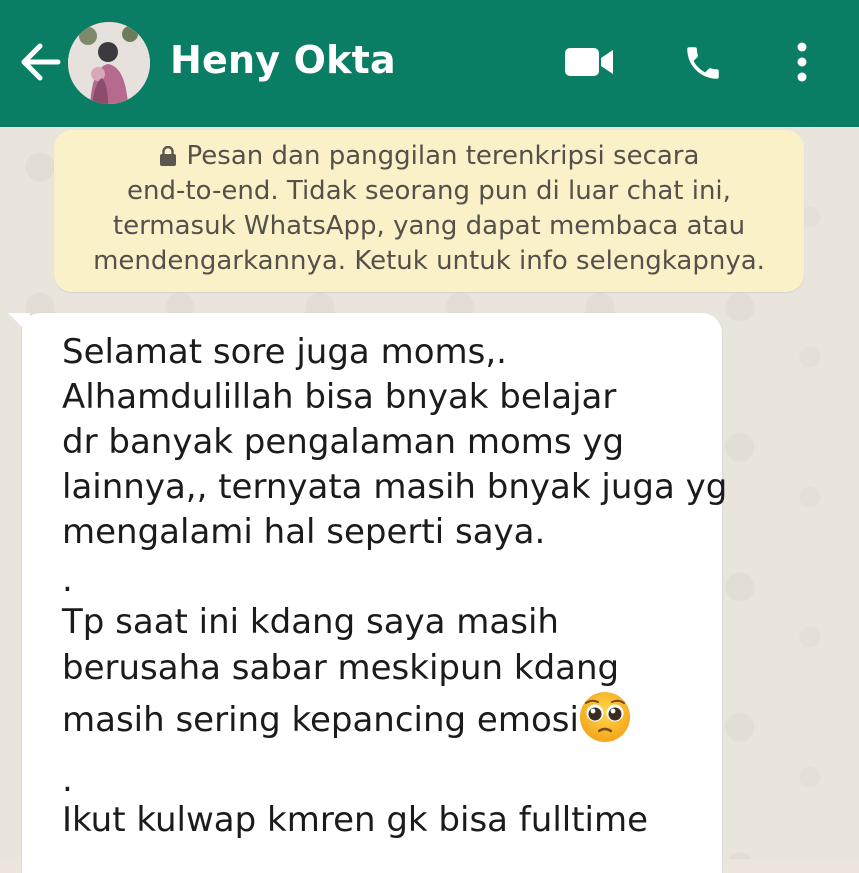 The width and height of the screenshot is (859, 873). I want to click on message-line: Alhamdulillah bisa bnyak belajar, so click(339, 397).